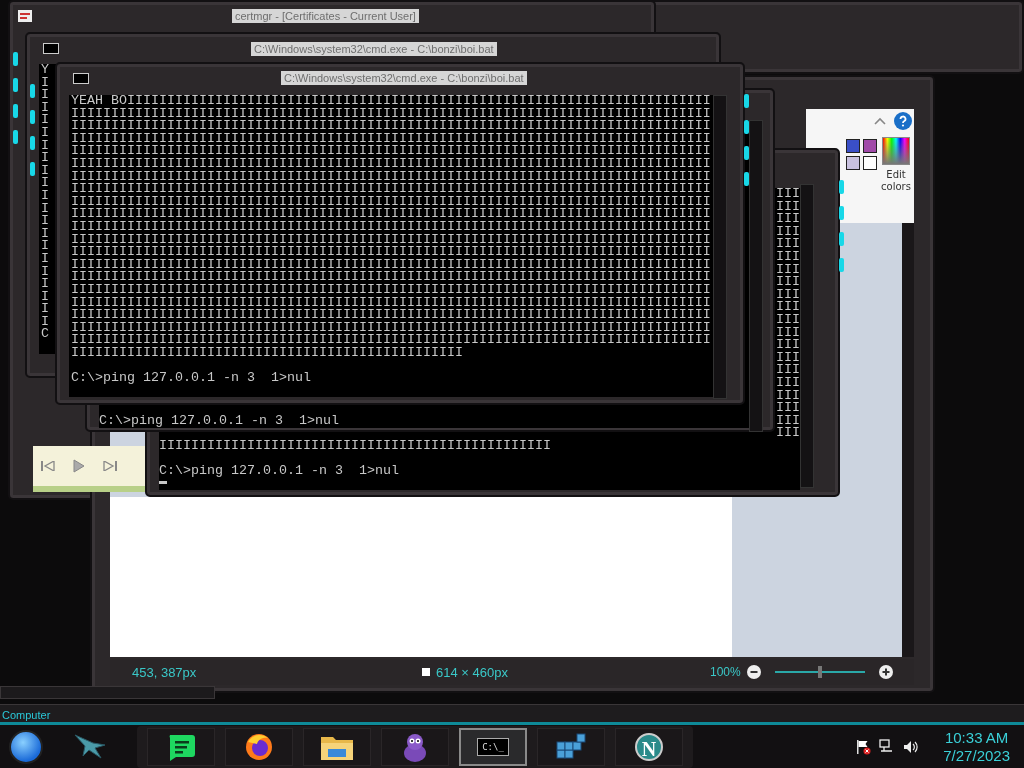 The width and height of the screenshot is (1024, 768). I want to click on help-icon, so click(903, 121).